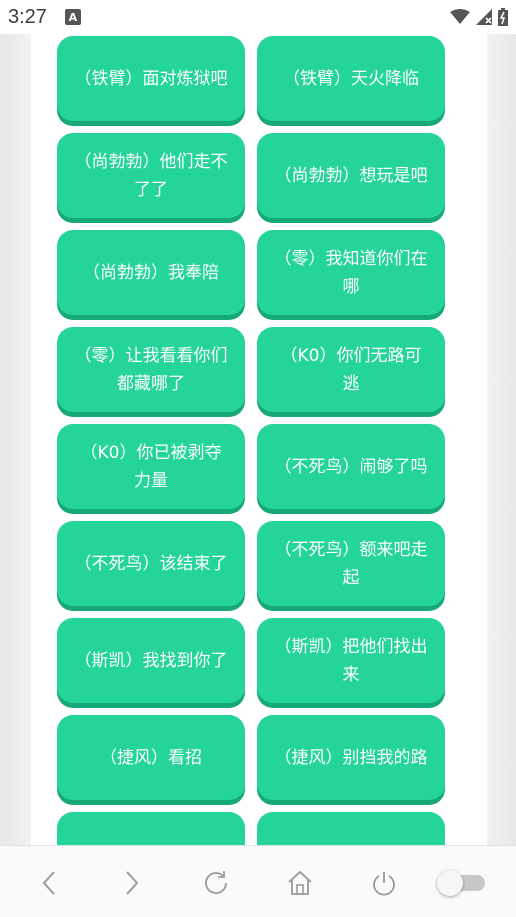 The width and height of the screenshot is (516, 917). What do you see at coordinates (72, 17) in the screenshot?
I see `notification-icon: A` at bounding box center [72, 17].